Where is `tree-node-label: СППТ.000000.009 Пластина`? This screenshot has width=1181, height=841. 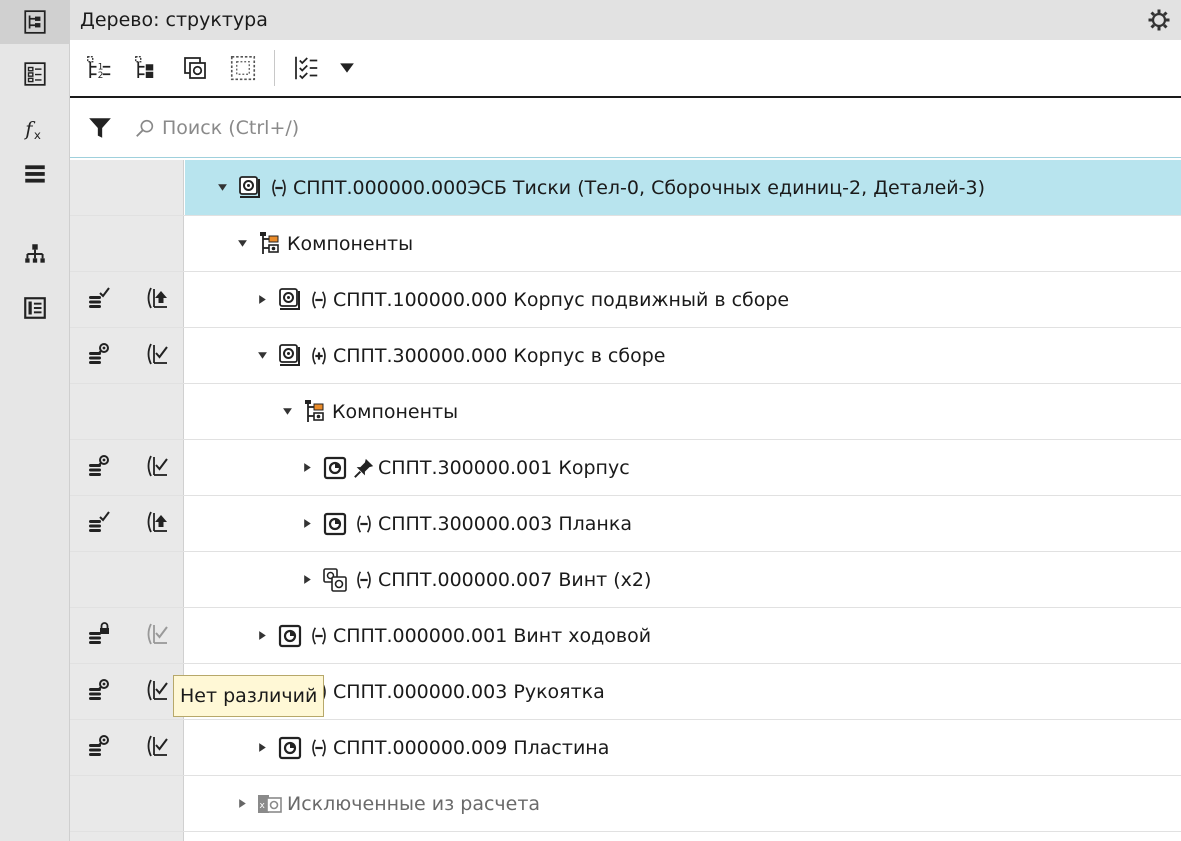 tree-node-label: СППТ.000000.009 Пластина is located at coordinates (471, 747).